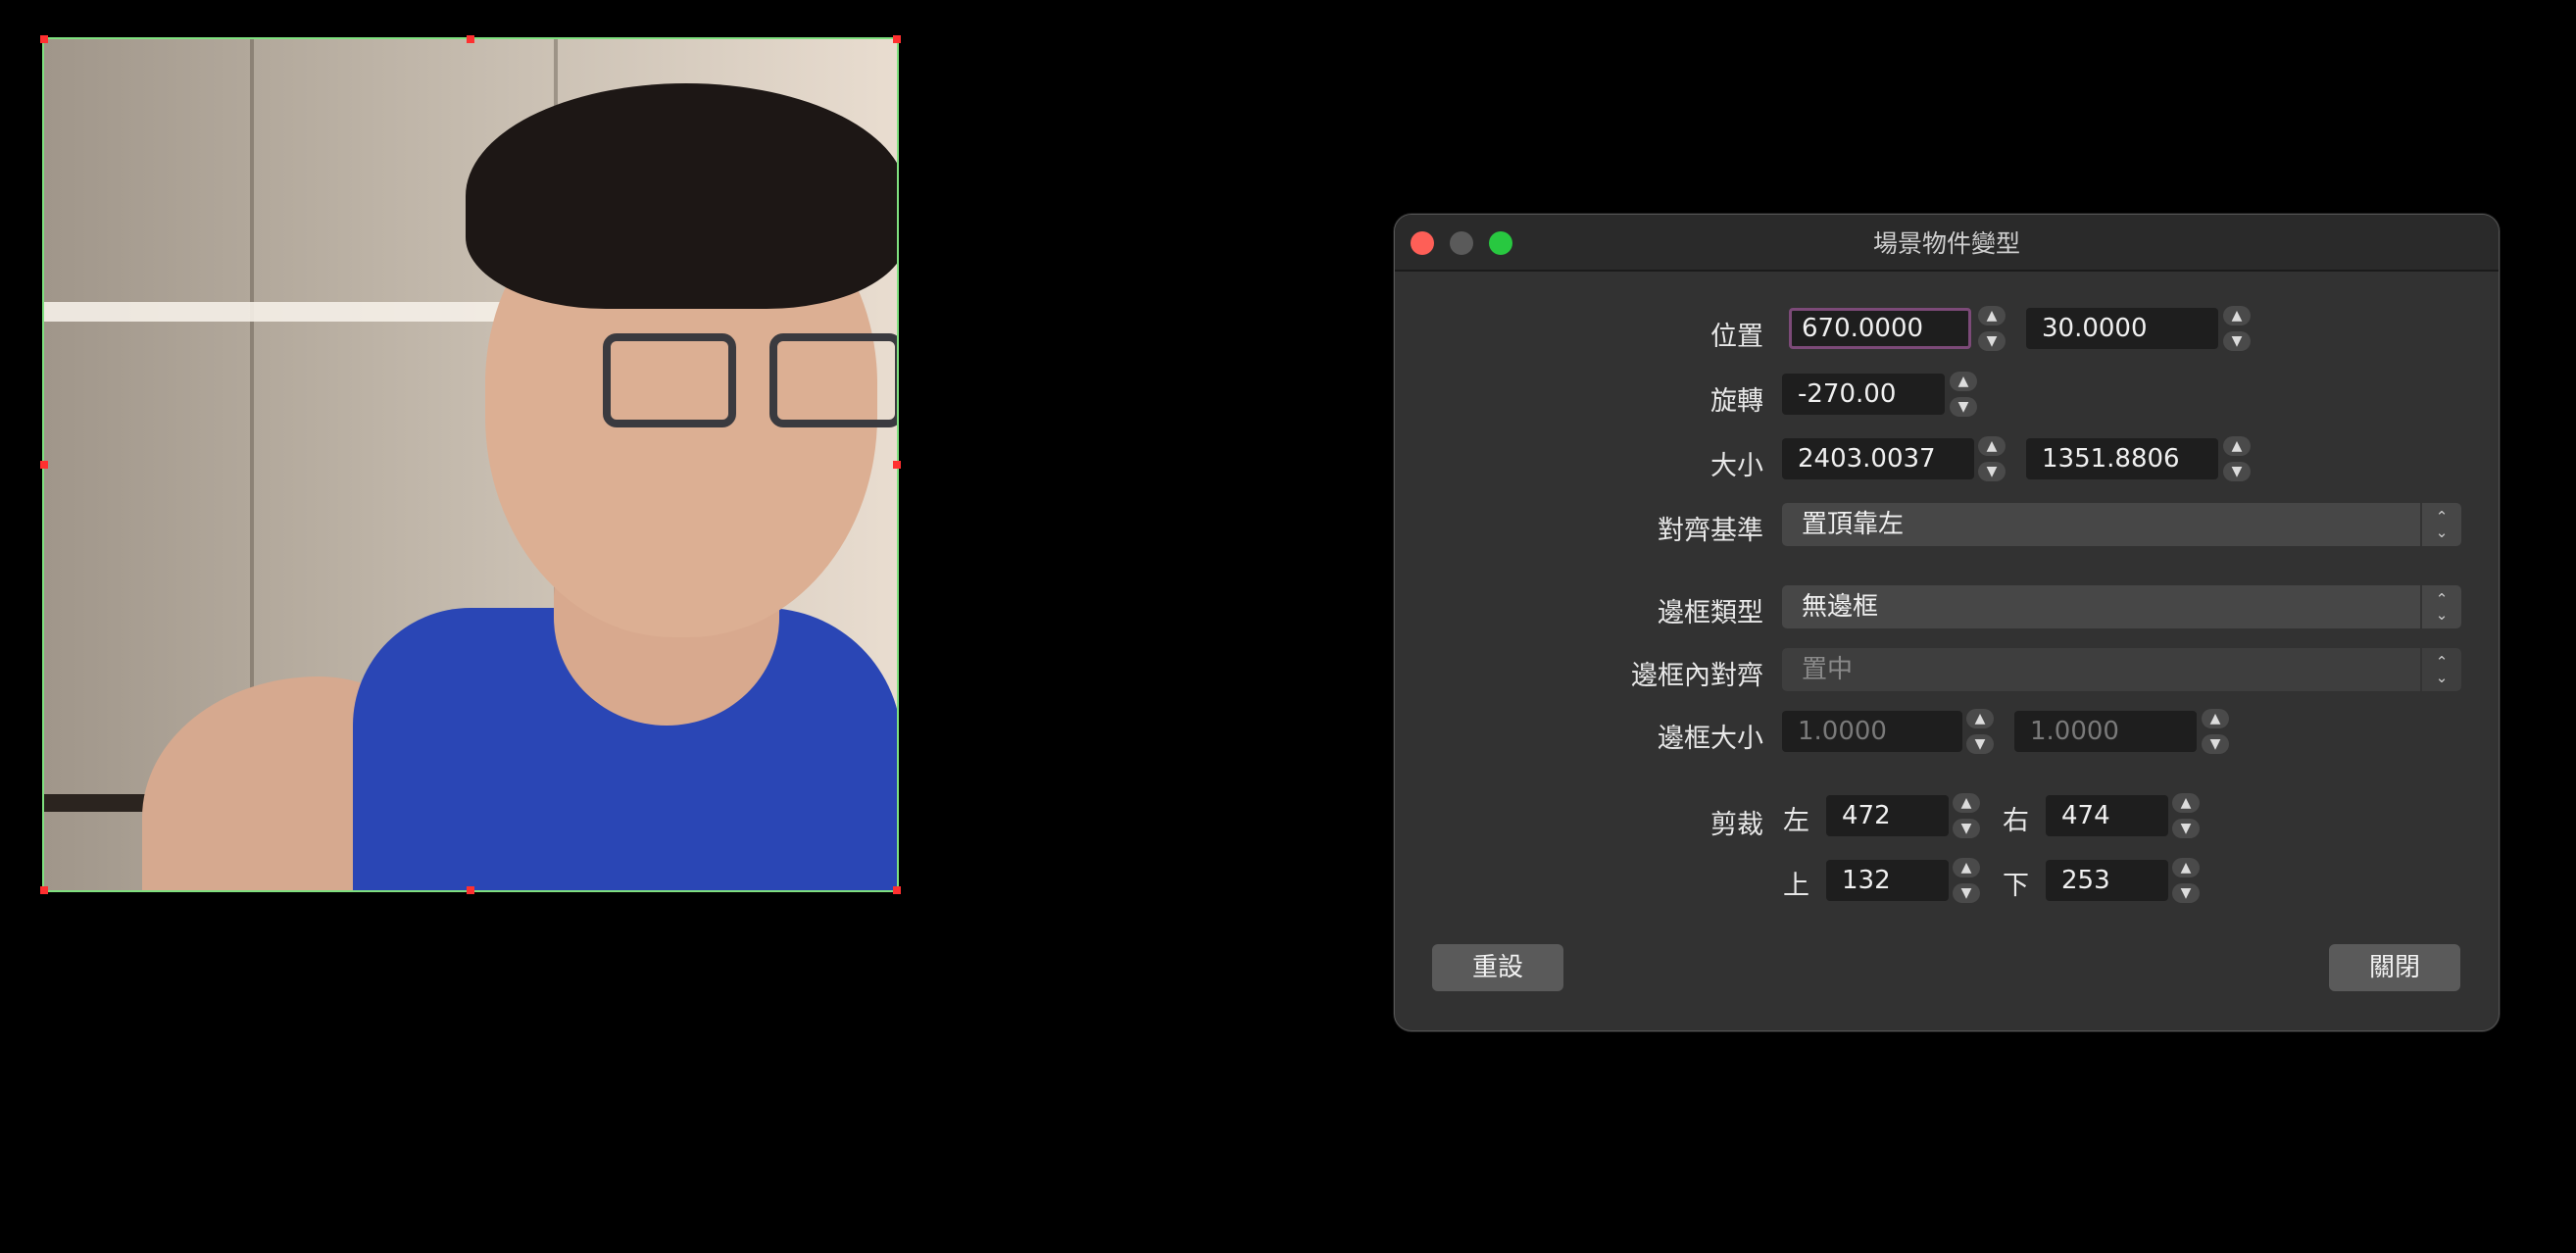  I want to click on size-height-input: 1351.8806, so click(2122, 458).